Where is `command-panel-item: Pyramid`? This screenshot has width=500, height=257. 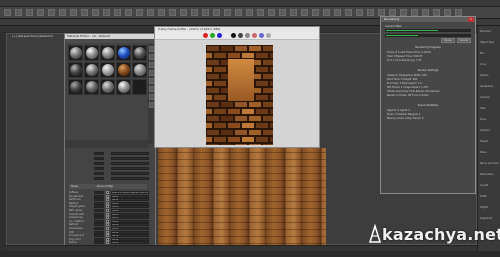
command-panel-item: Pyramid is located at coordinates (489, 131).